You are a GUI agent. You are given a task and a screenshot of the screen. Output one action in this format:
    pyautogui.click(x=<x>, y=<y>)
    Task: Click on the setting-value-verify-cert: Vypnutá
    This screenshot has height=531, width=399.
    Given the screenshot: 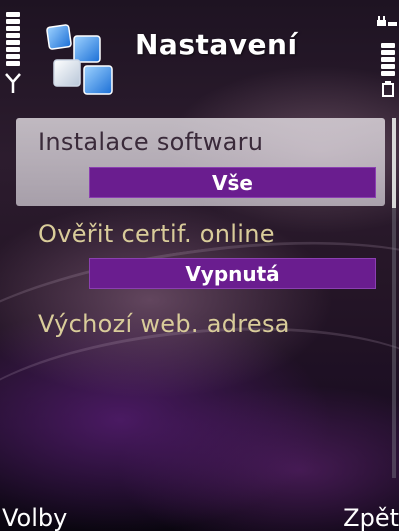 What is the action you would take?
    pyautogui.click(x=232, y=273)
    